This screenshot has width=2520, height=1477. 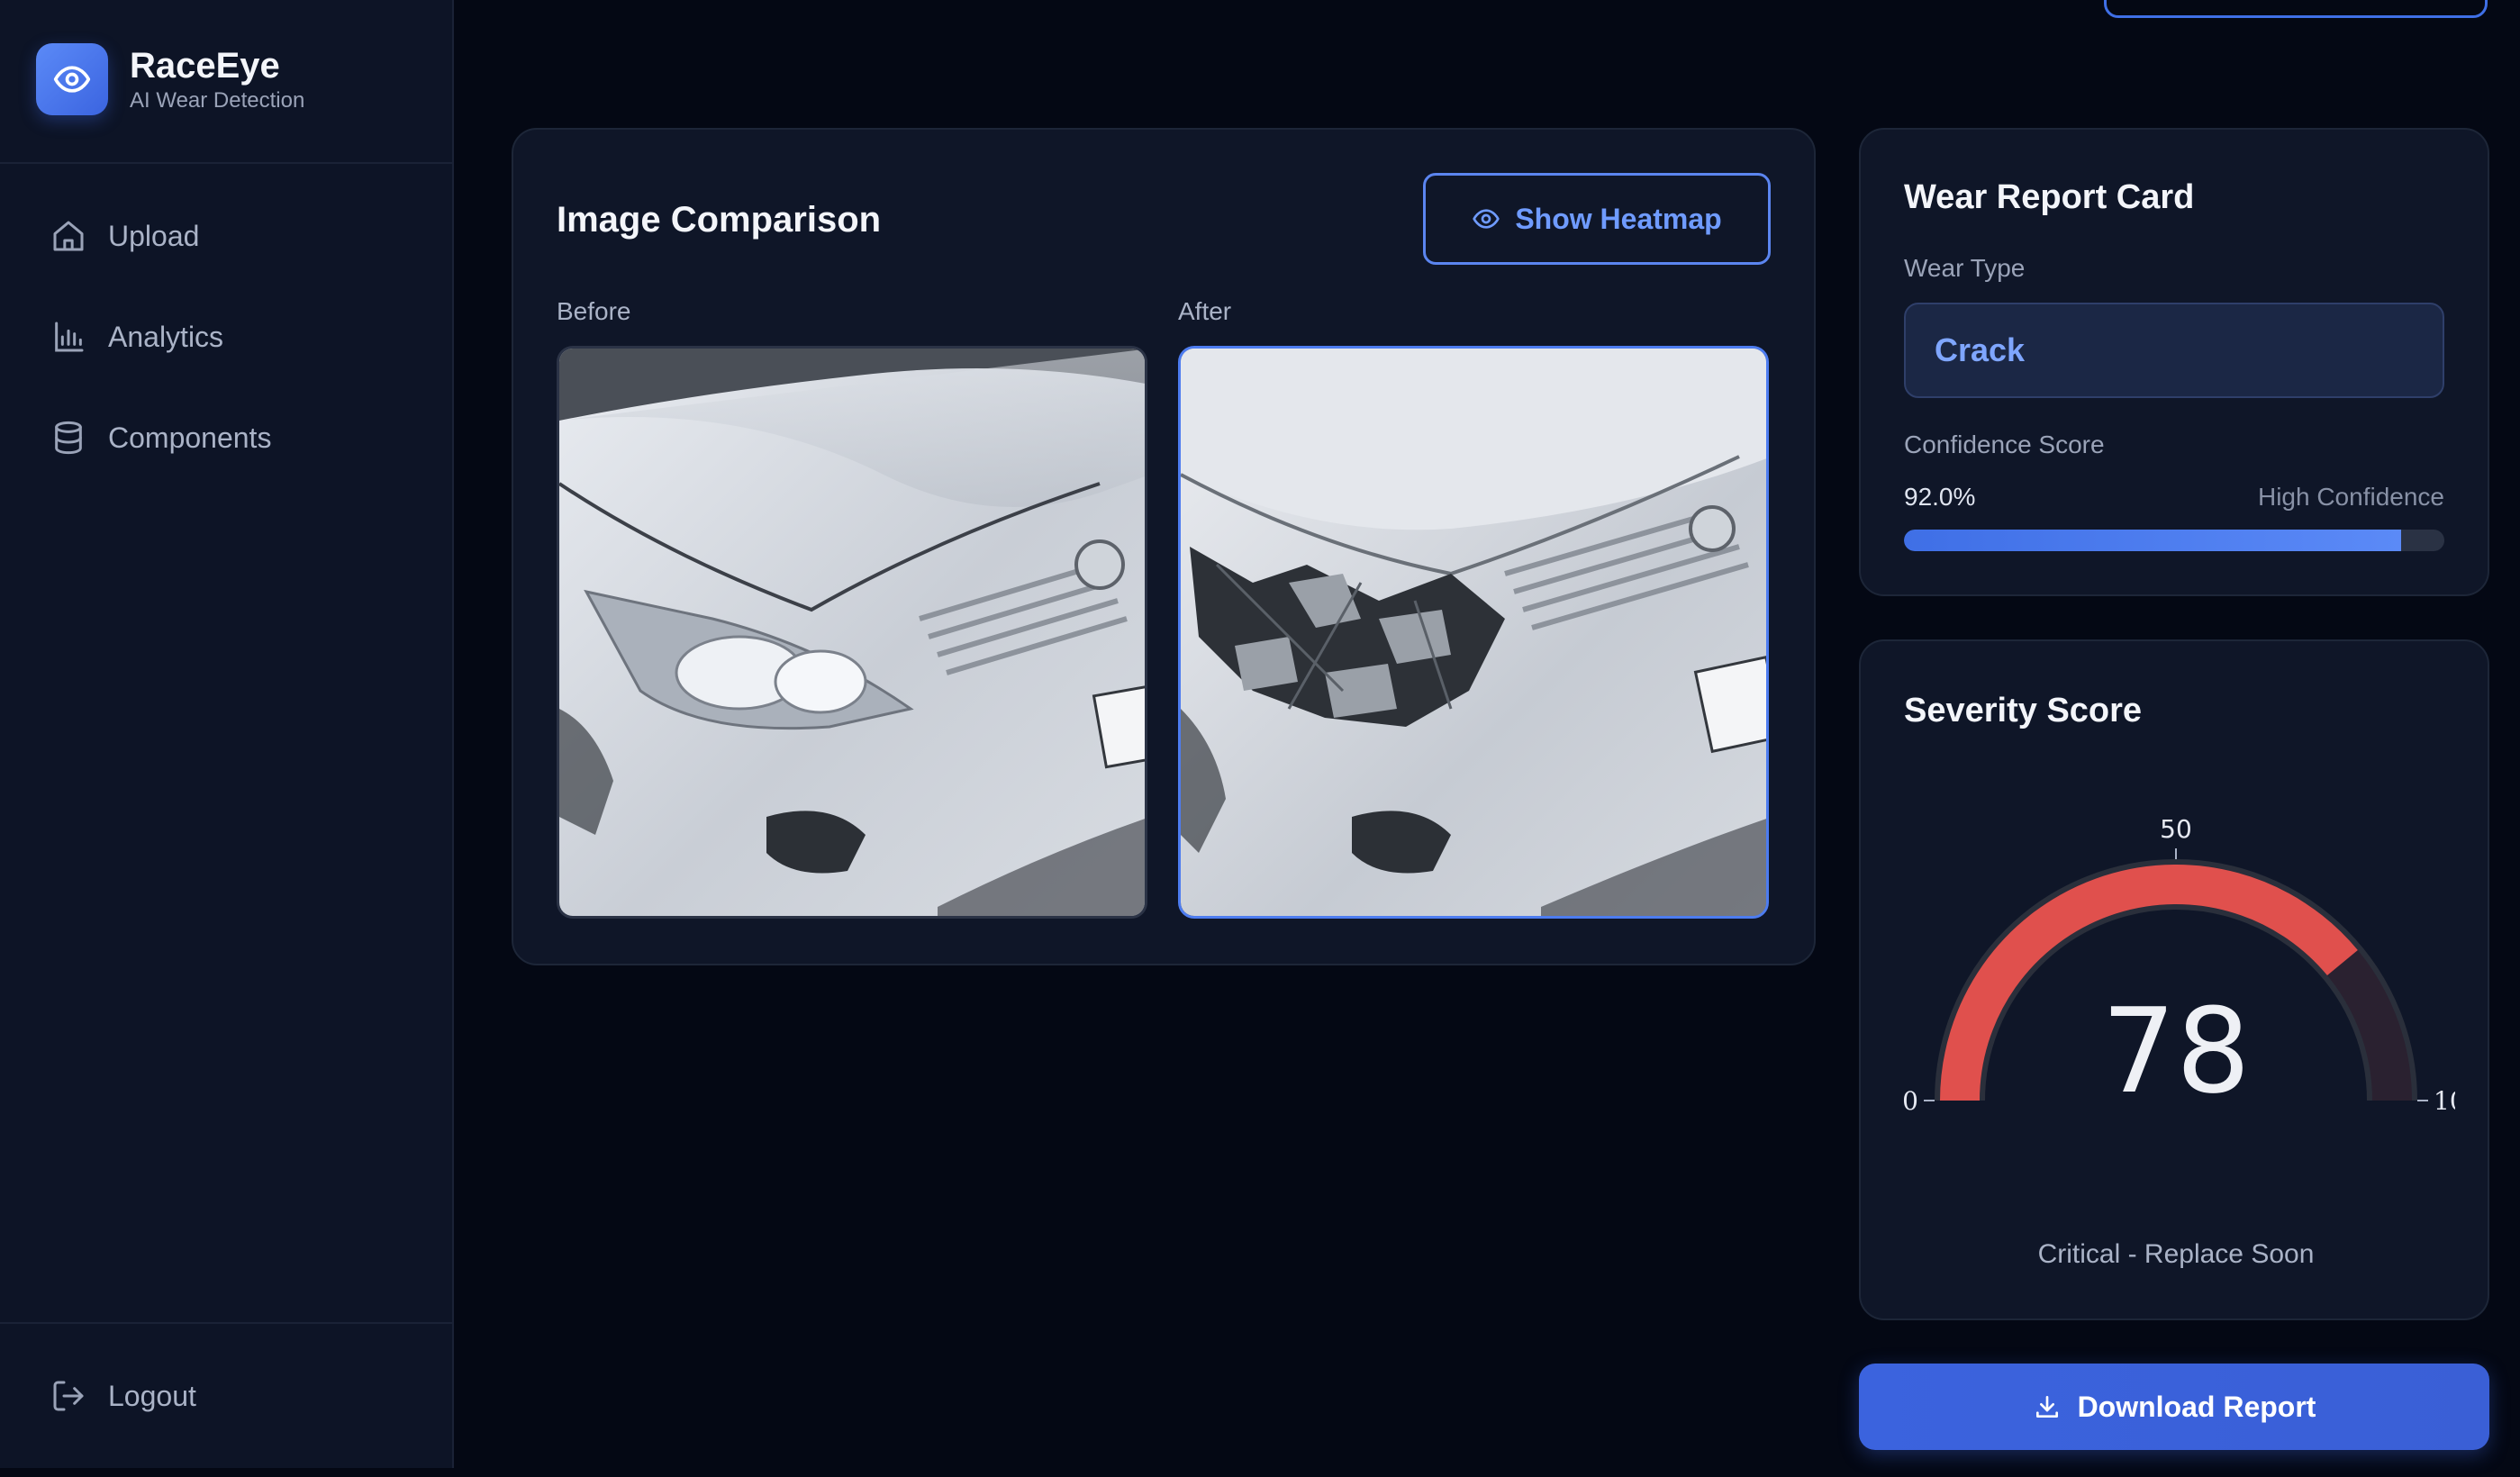 I want to click on confidence-bar, so click(x=2174, y=540).